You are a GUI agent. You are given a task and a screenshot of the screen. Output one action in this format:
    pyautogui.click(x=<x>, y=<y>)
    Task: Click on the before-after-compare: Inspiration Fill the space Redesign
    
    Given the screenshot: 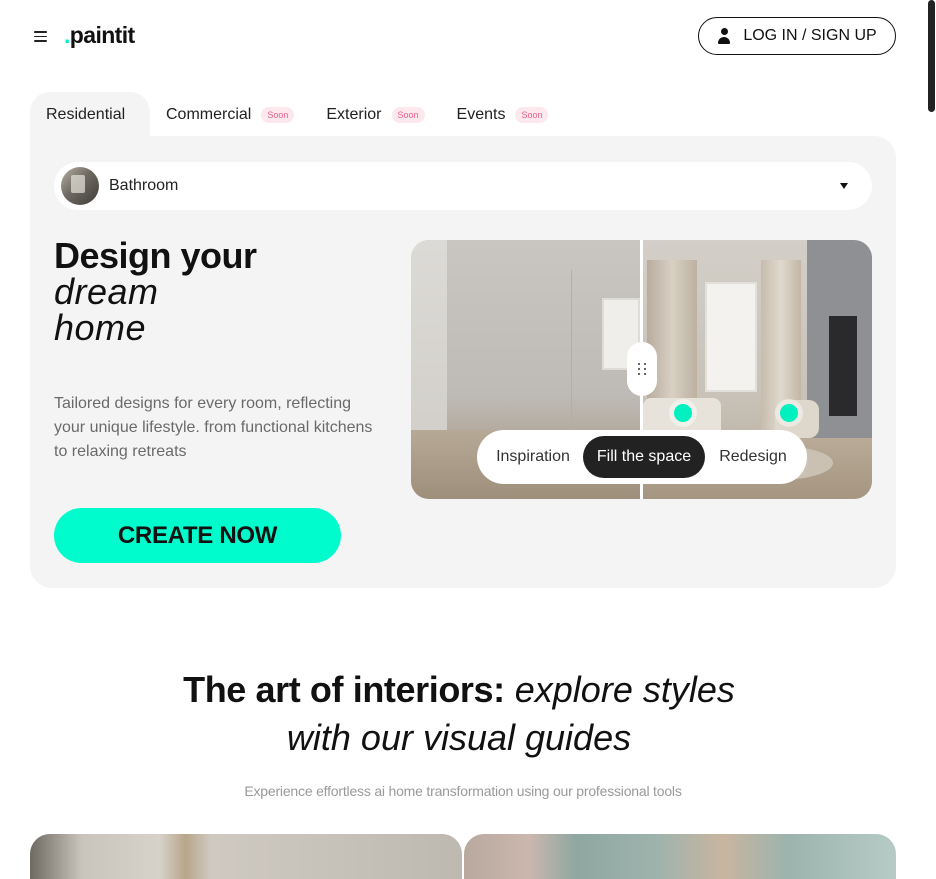 What is the action you would take?
    pyautogui.click(x=641, y=369)
    